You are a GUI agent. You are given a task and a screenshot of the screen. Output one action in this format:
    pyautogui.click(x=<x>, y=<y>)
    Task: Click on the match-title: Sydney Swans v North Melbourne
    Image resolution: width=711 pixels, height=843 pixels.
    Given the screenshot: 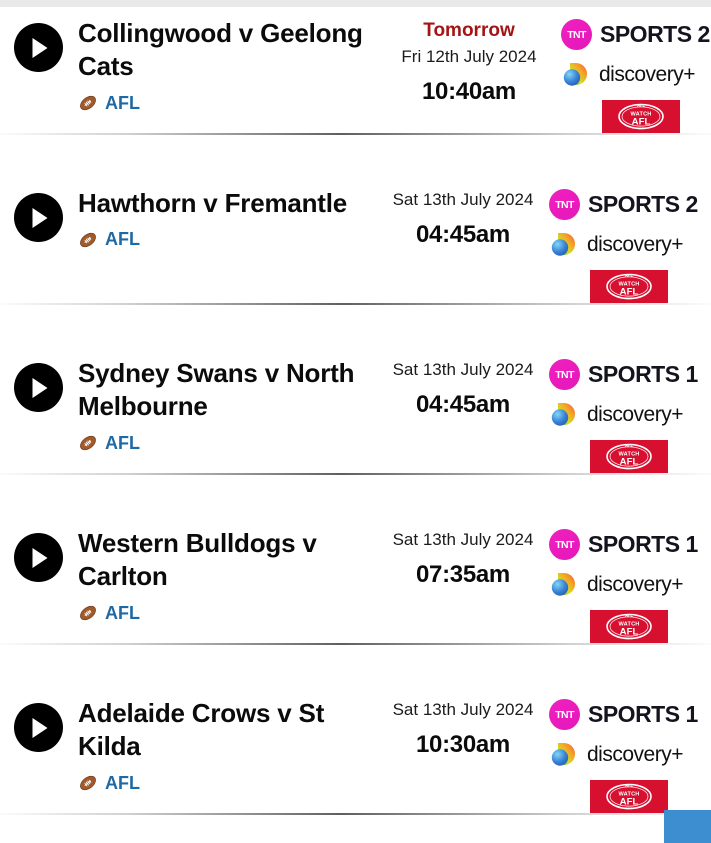 What is the action you would take?
    pyautogui.click(x=216, y=390)
    